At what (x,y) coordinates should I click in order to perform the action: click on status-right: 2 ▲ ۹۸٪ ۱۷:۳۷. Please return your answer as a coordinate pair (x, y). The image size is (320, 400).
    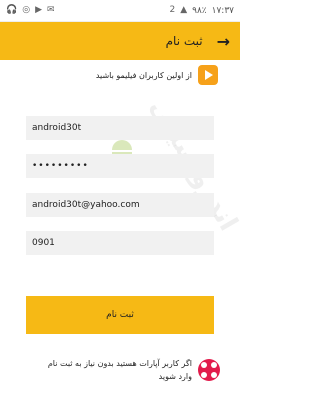
    Looking at the image, I should click on (201, 11).